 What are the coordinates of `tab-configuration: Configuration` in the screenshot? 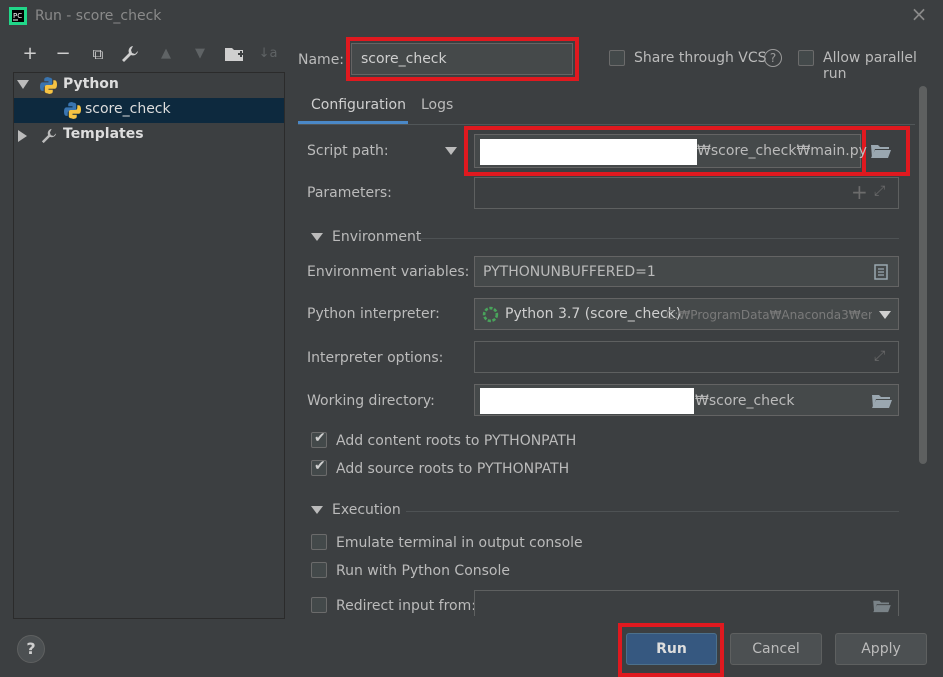 It's located at (358, 105).